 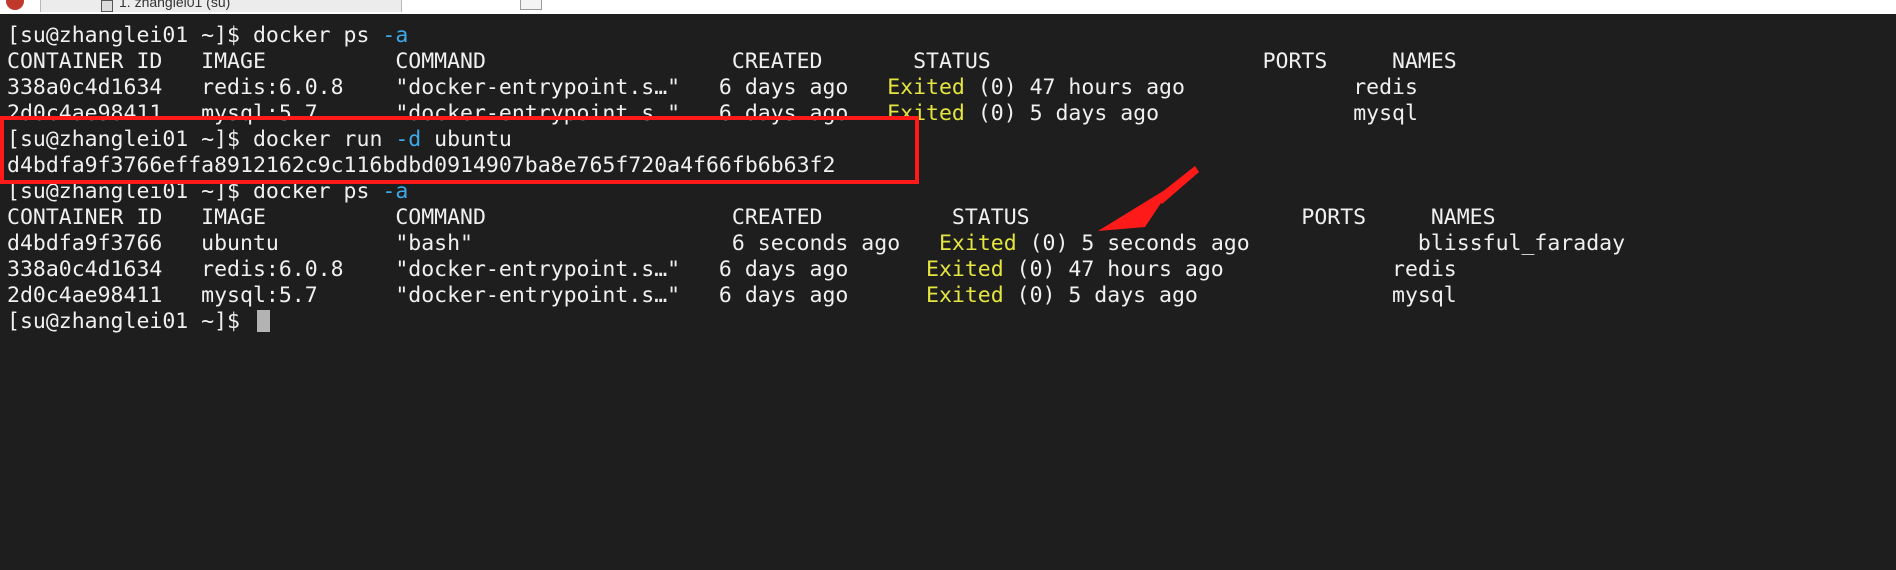 I want to click on tab-session: 1. zhanglei01 (su), so click(x=221, y=6).